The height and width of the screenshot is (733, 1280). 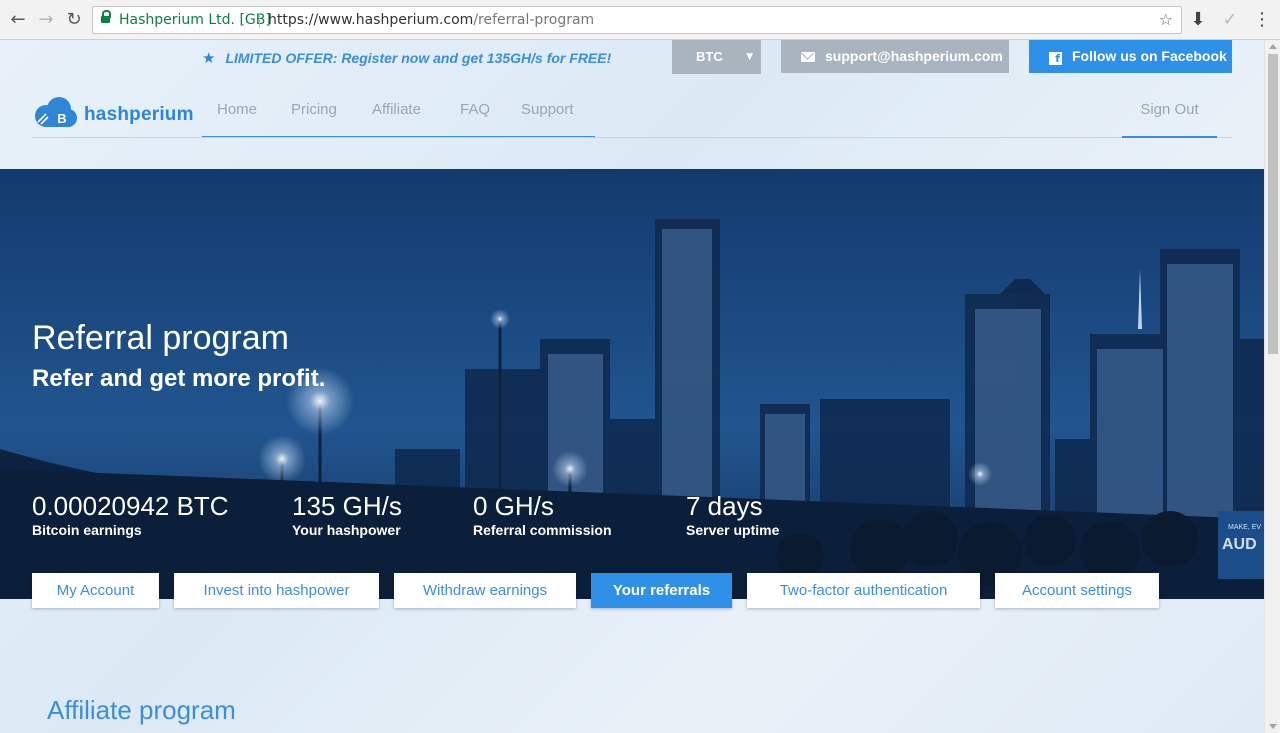 What do you see at coordinates (709, 56) in the screenshot?
I see `currency-value: BTC` at bounding box center [709, 56].